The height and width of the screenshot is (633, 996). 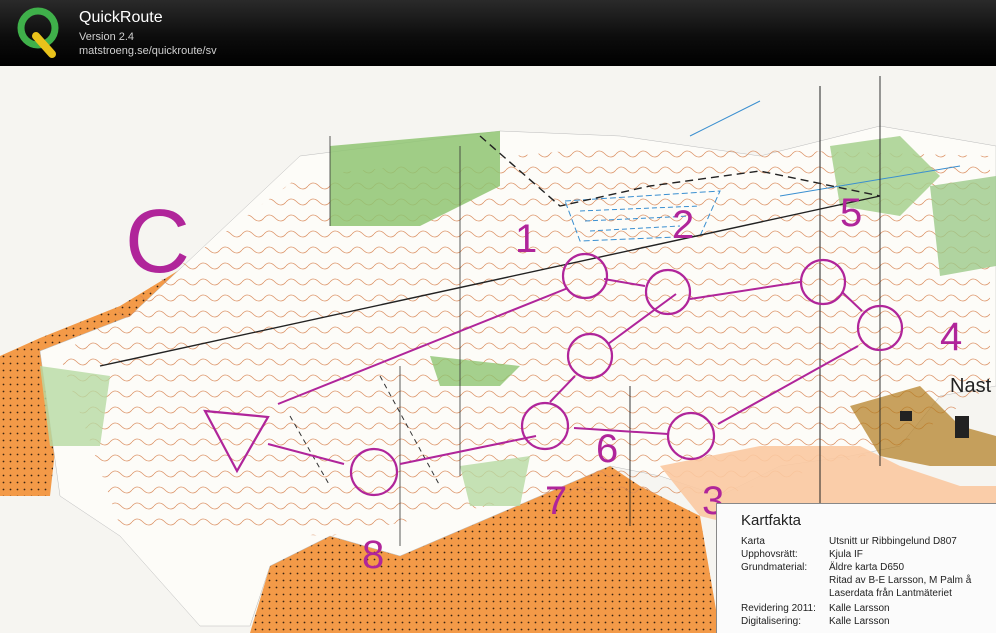 What do you see at coordinates (771, 520) in the screenshot?
I see `kartfakta-title: Kartfakta` at bounding box center [771, 520].